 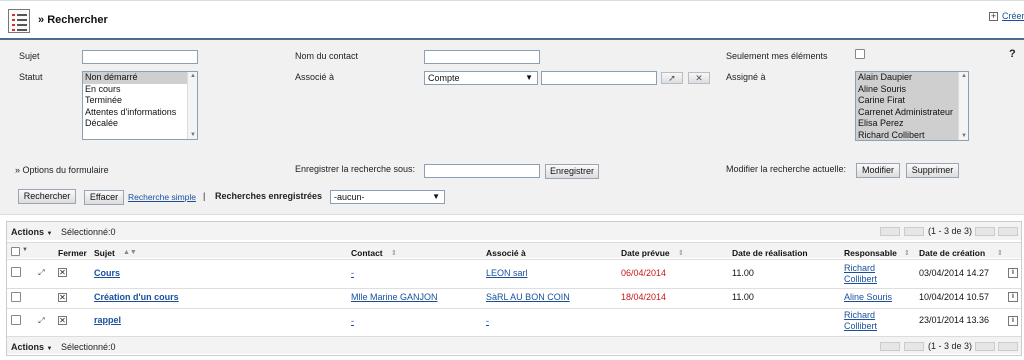 I want to click on create-link: Créer, so click(x=1013, y=16).